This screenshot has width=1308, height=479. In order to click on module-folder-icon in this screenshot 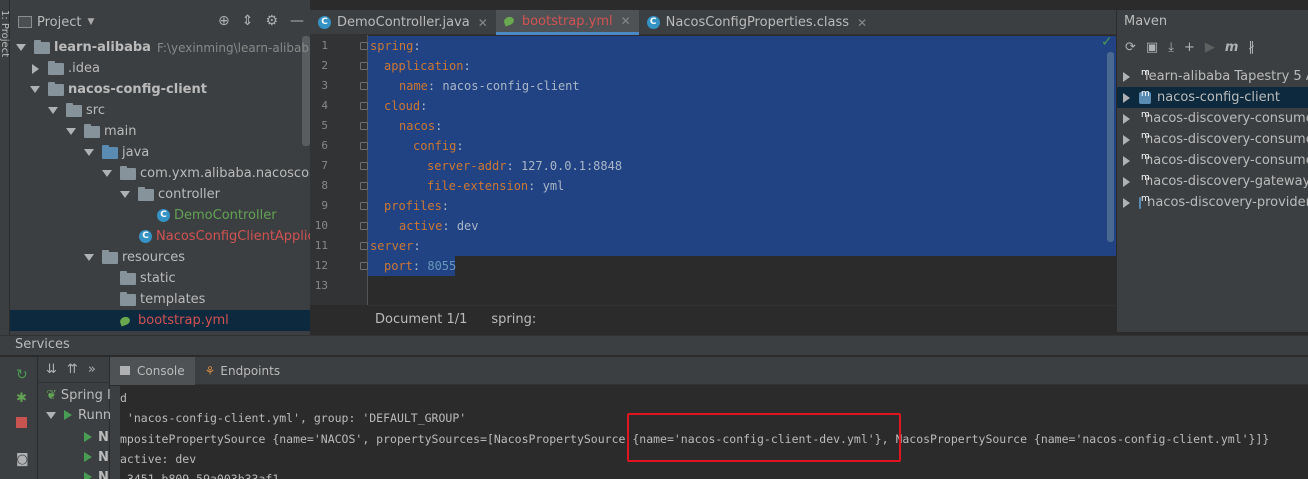, I will do `click(56, 88)`.